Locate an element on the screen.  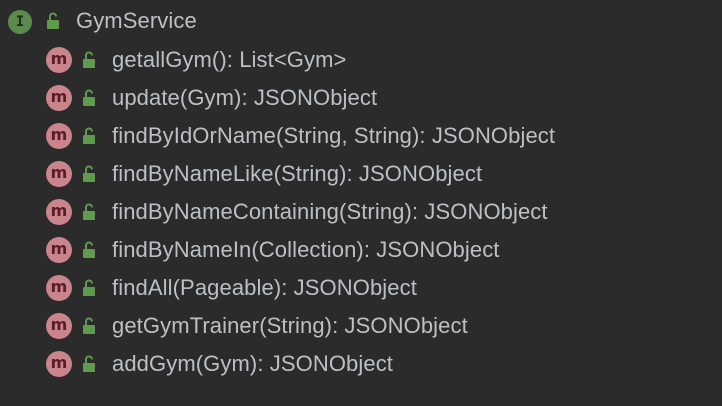
tree-node-method: m getGymTrainer(String): JSONObject is located at coordinates (361, 326).